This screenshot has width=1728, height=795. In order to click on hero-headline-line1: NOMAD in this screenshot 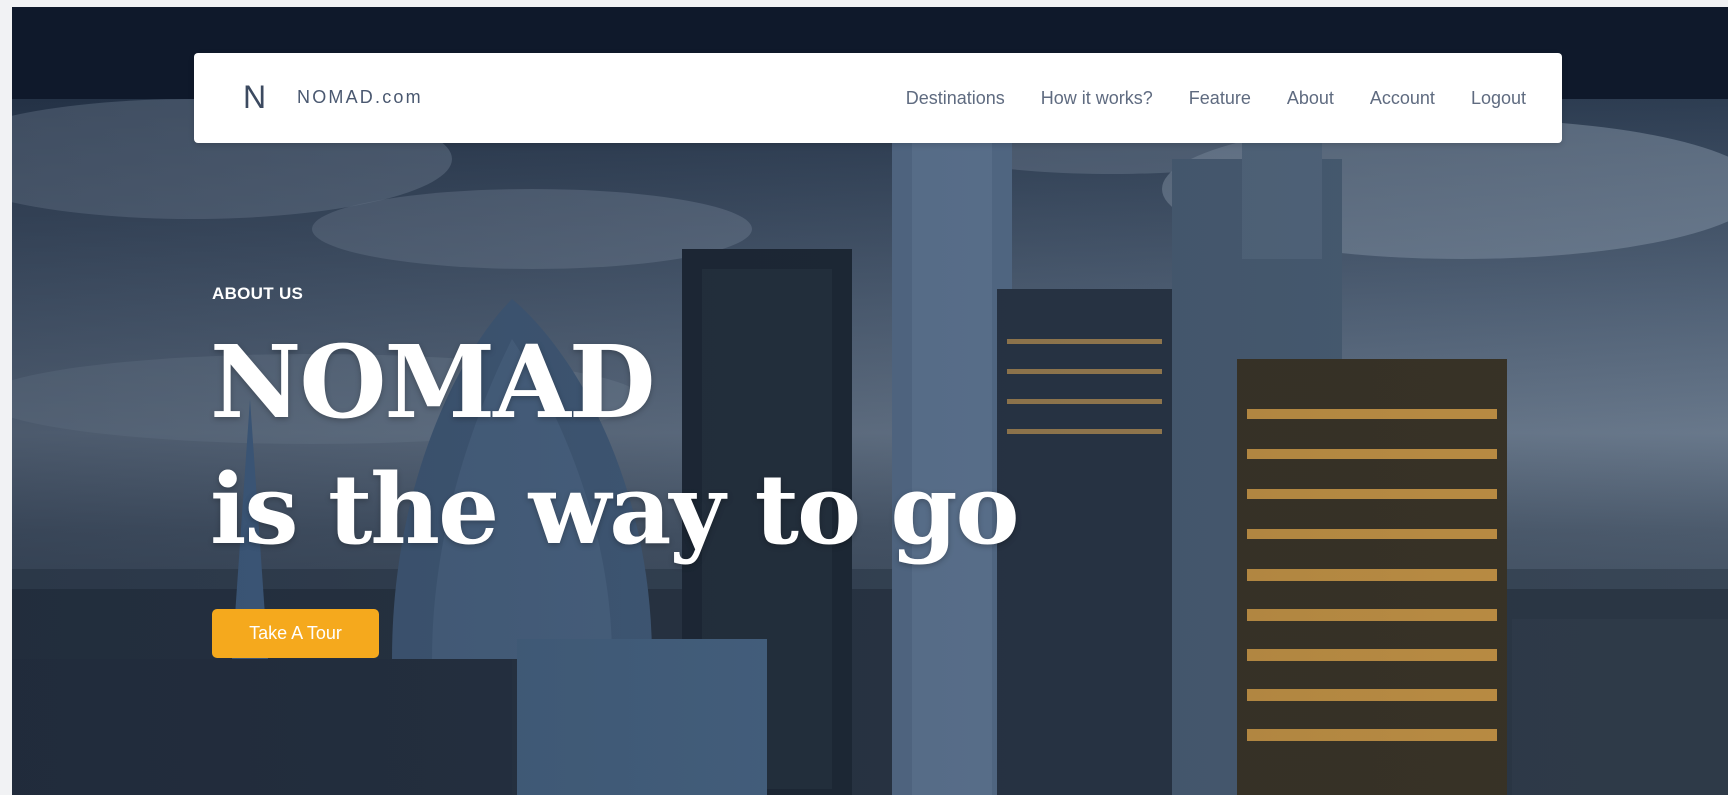, I will do `click(433, 382)`.